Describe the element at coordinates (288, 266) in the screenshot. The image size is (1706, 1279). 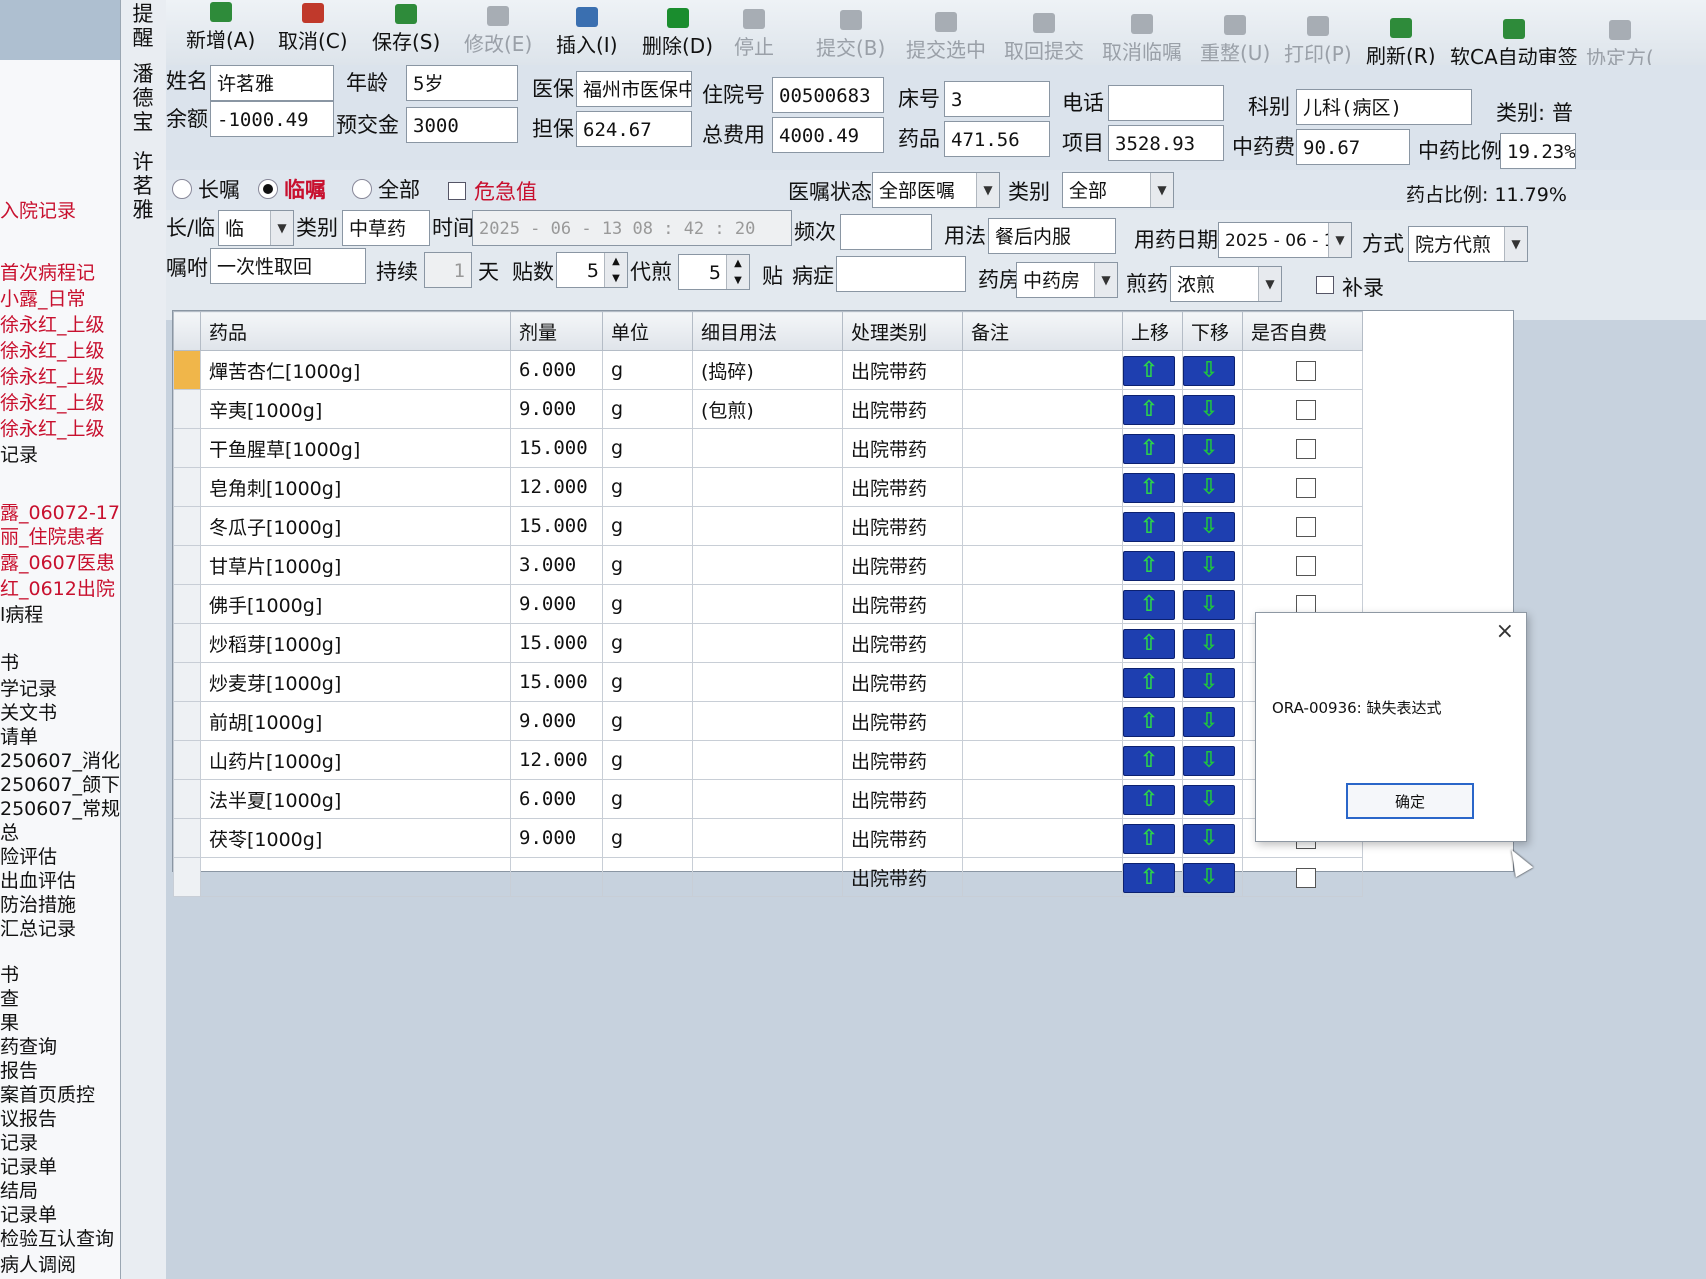
I see `instruction-field: 一次性取回` at that location.